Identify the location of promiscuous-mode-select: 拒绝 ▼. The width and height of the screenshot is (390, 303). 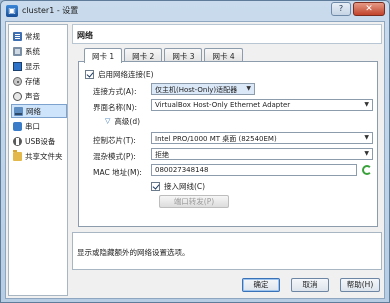
(262, 154).